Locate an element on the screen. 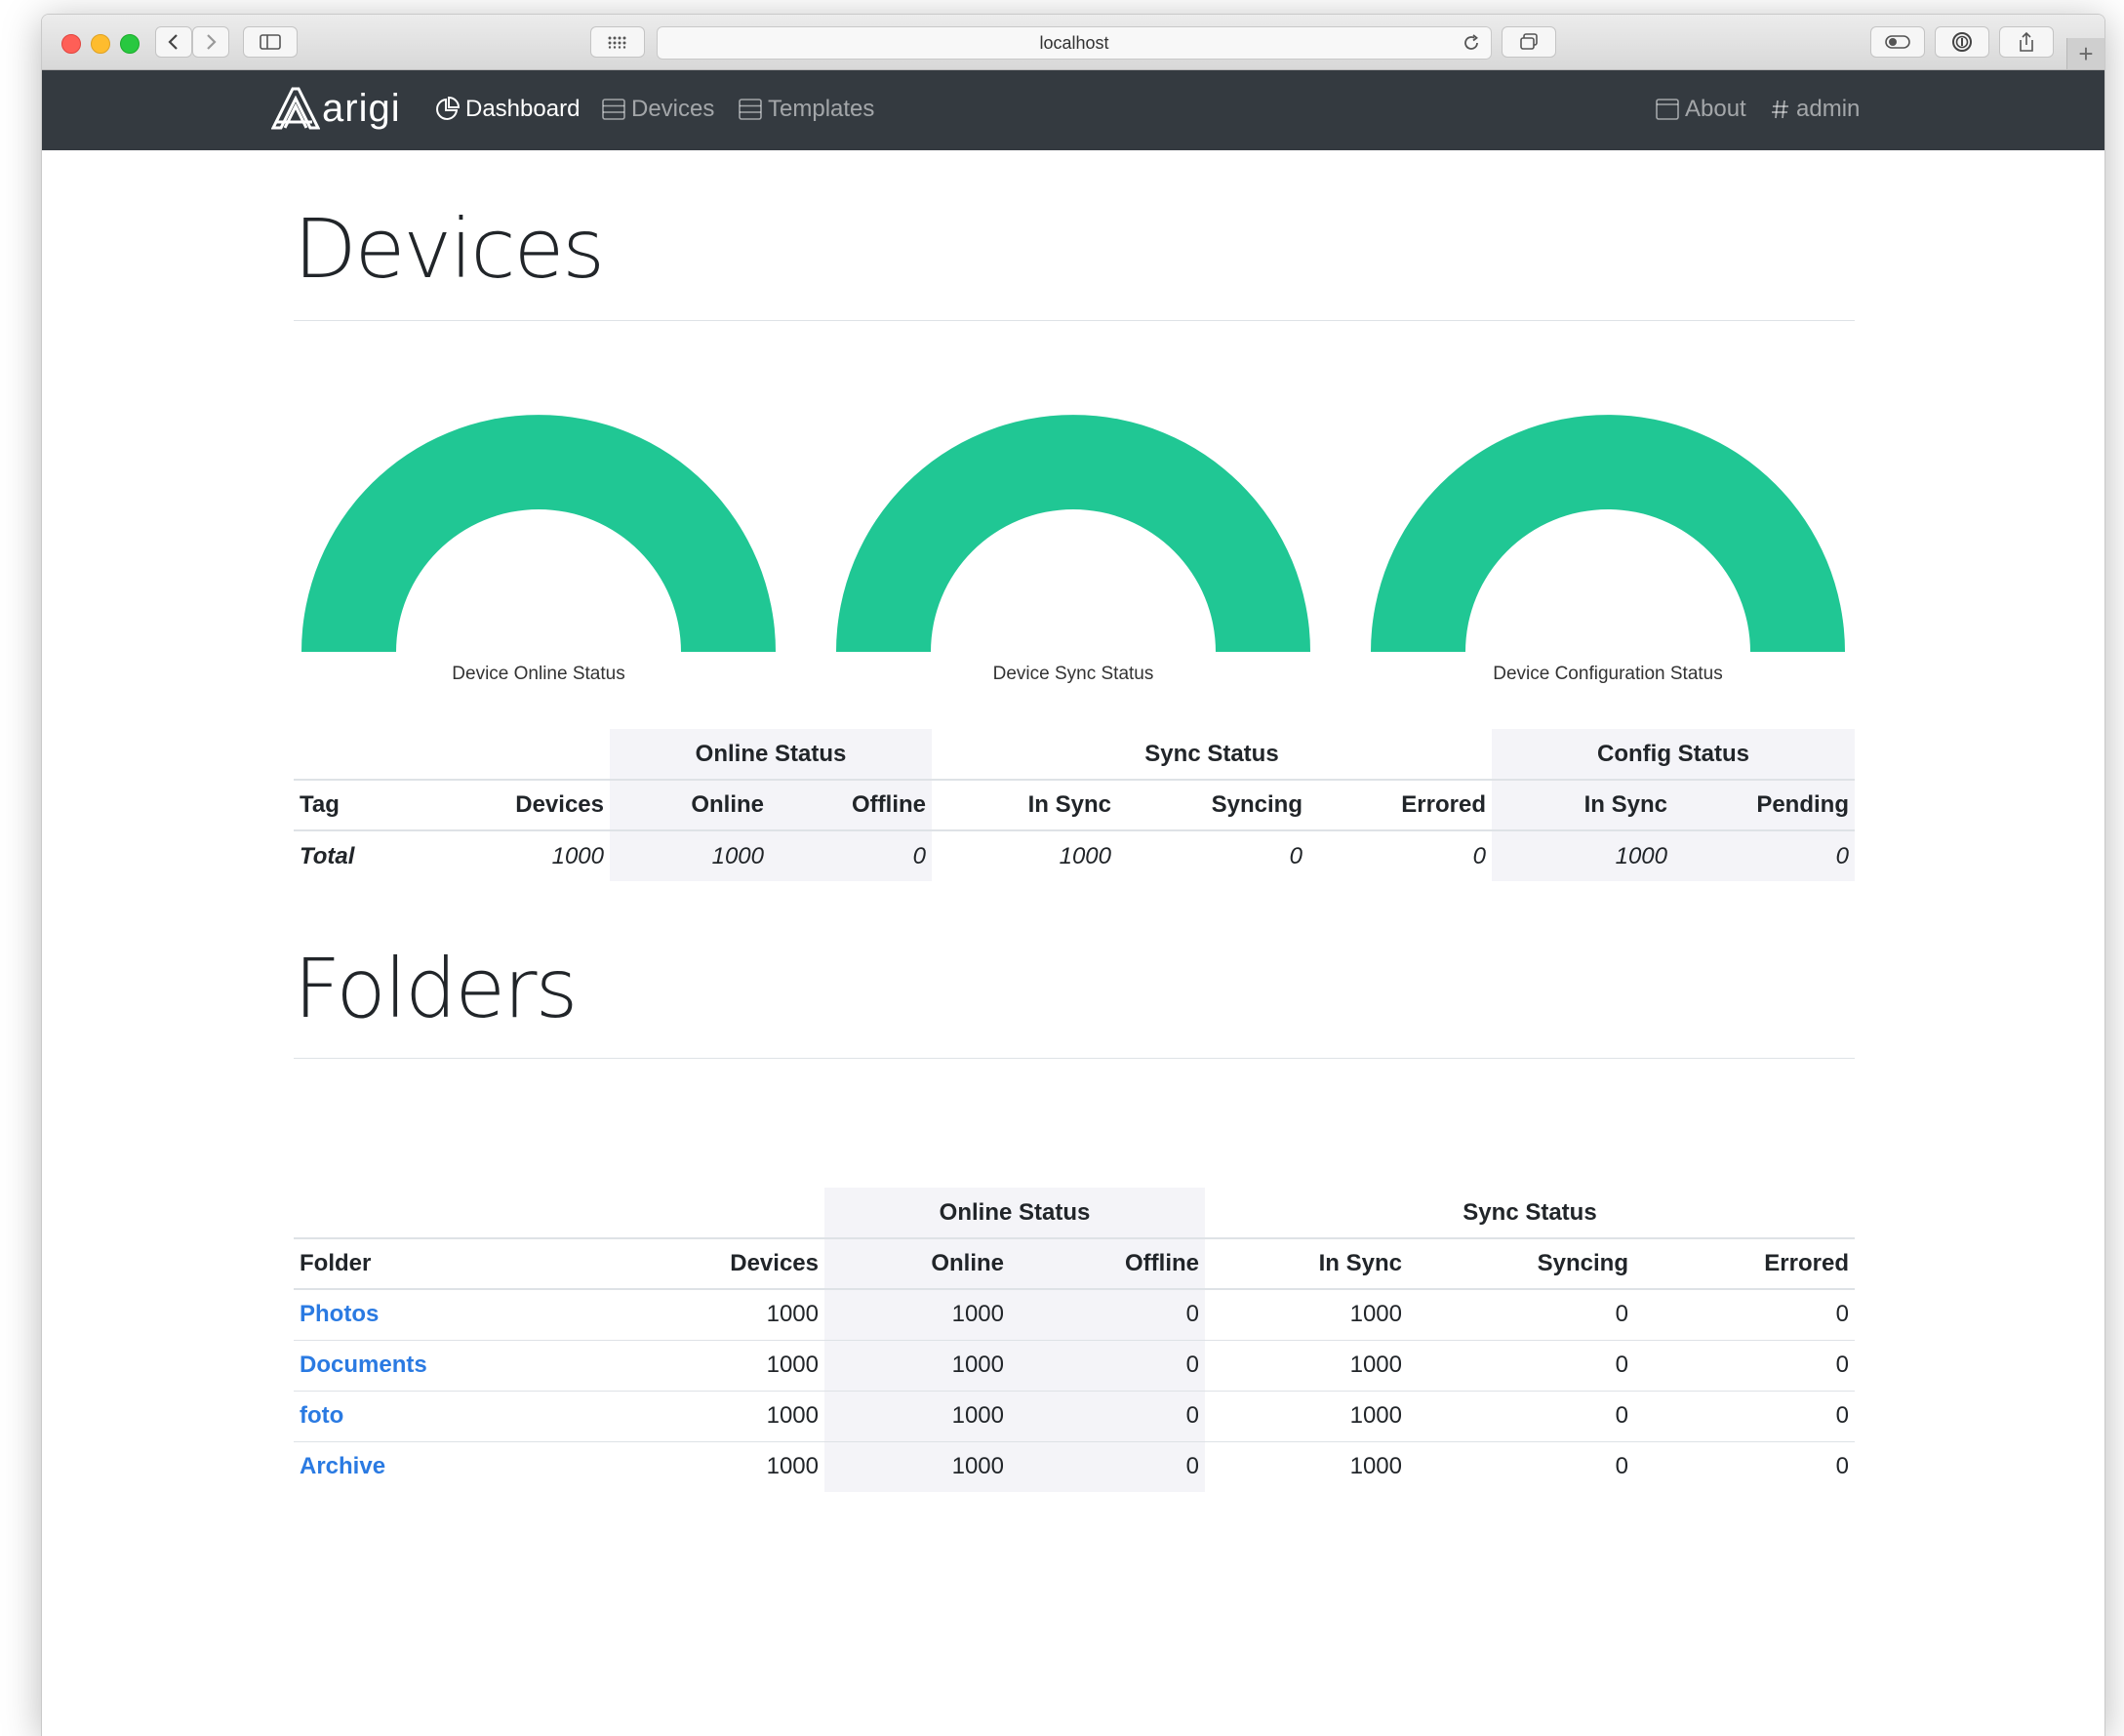 Image resolution: width=2124 pixels, height=1736 pixels. gauge-label: Device Sync Status is located at coordinates (1073, 674).